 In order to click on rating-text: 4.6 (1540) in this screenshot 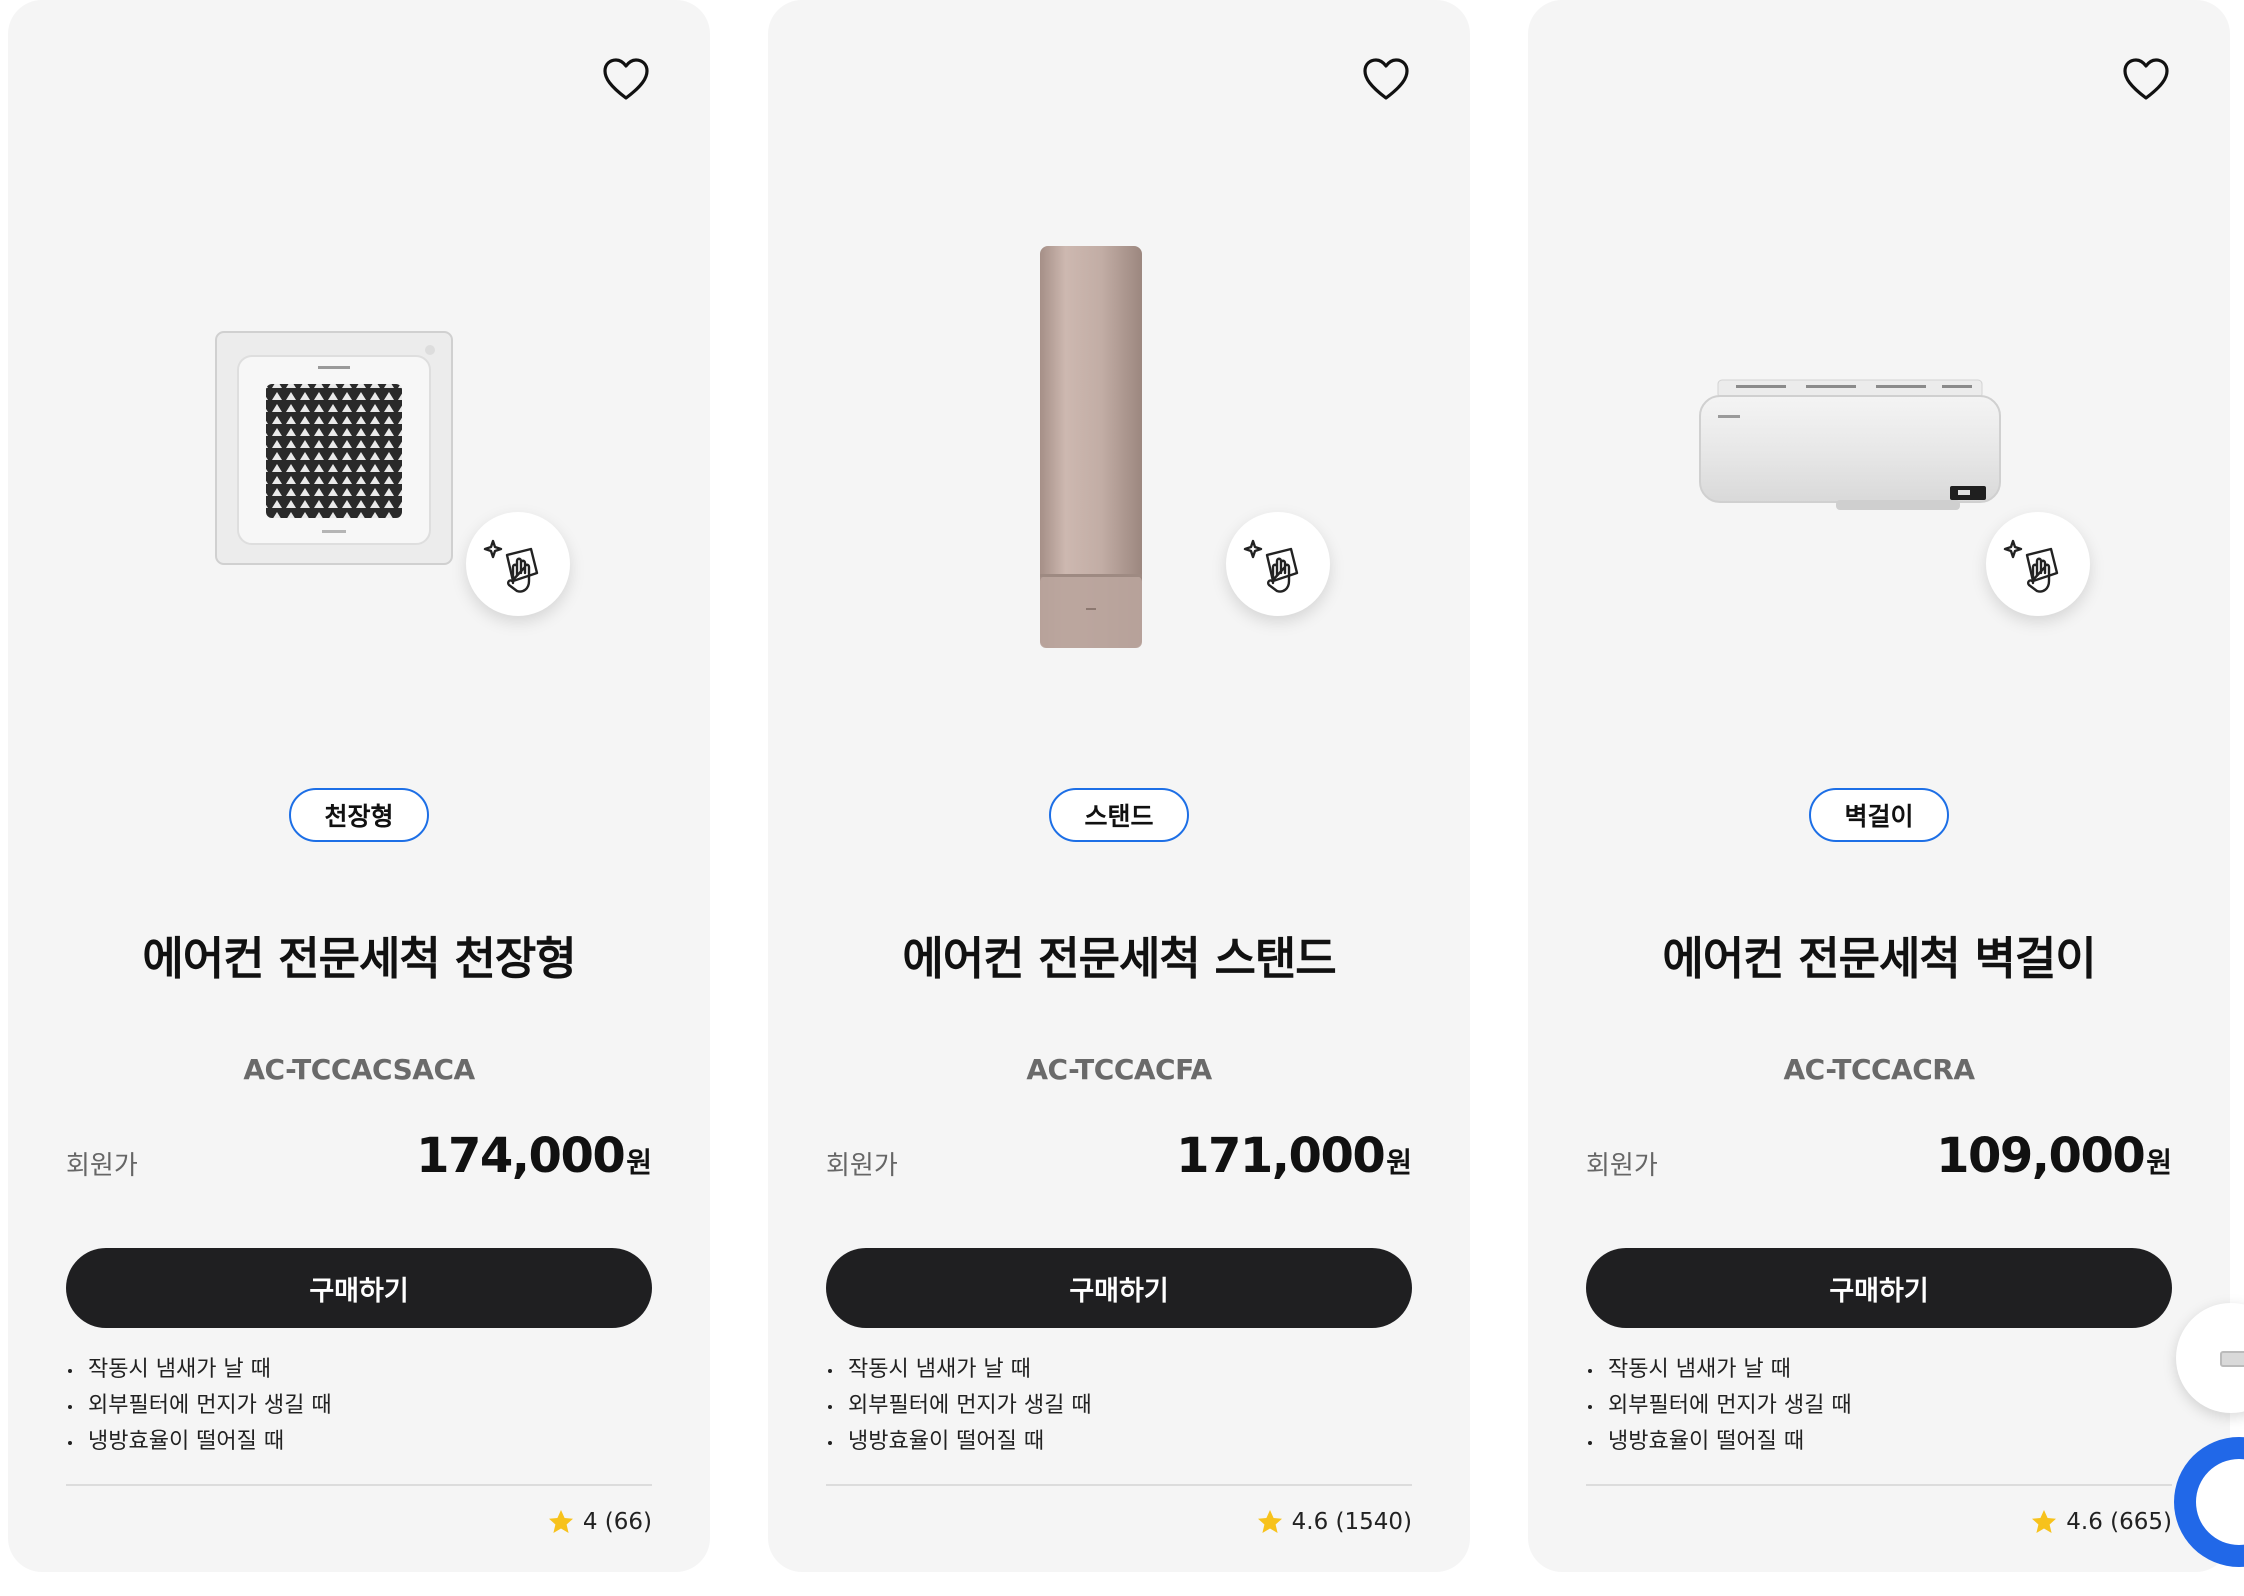, I will do `click(1351, 1522)`.